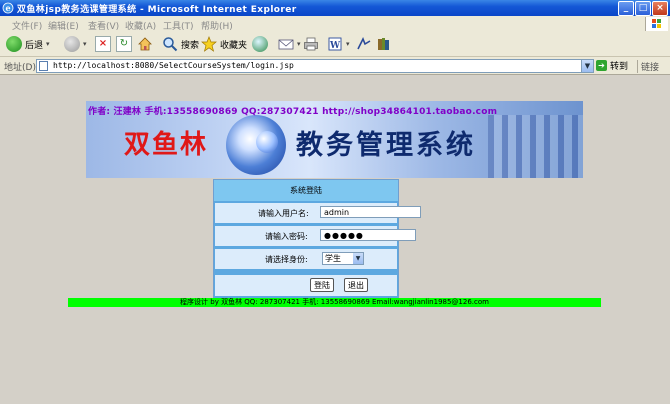 The image size is (670, 404). I want to click on password-label: 请输入密码:, so click(286, 236).